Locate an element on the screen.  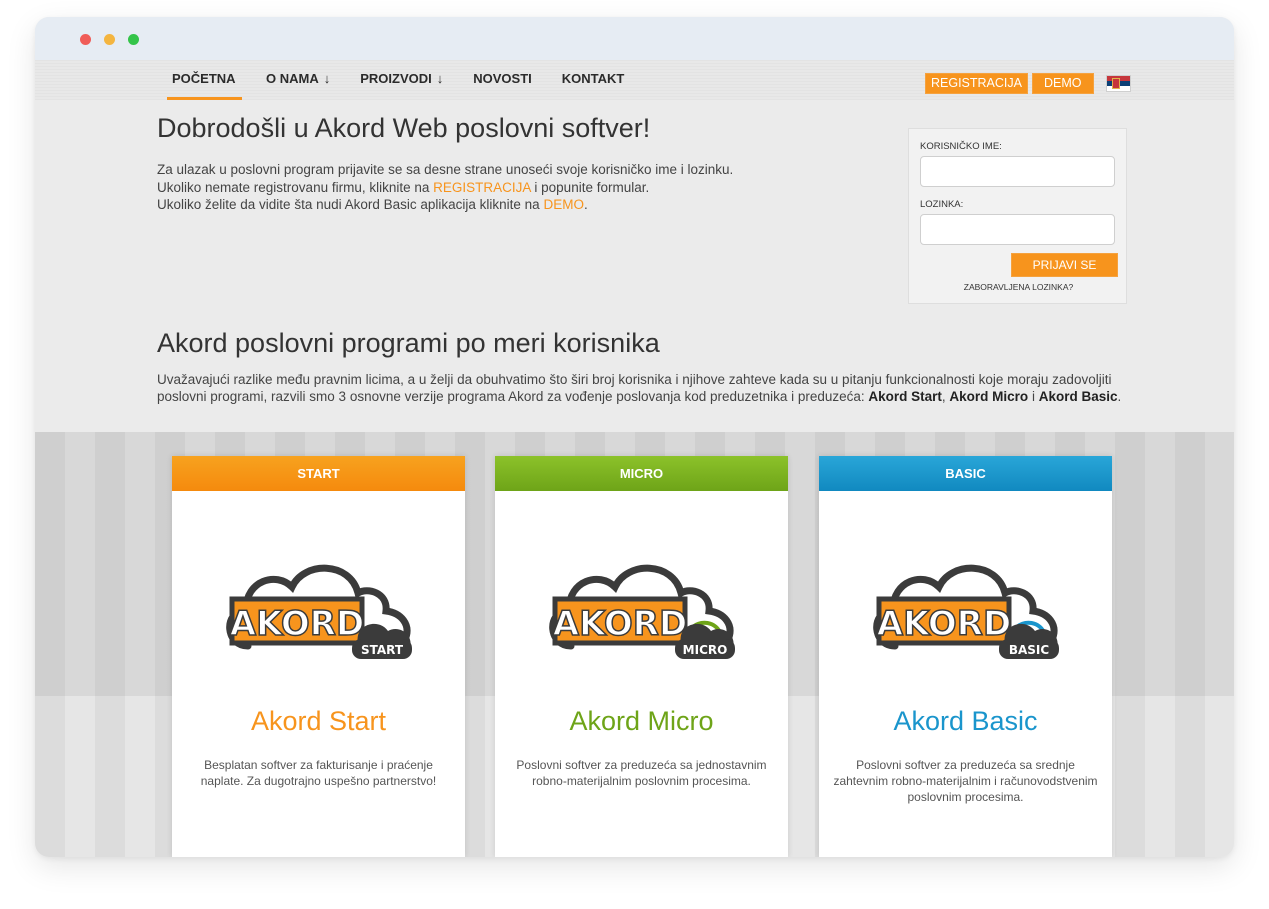
logo-badge: MICRO is located at coordinates (705, 650).